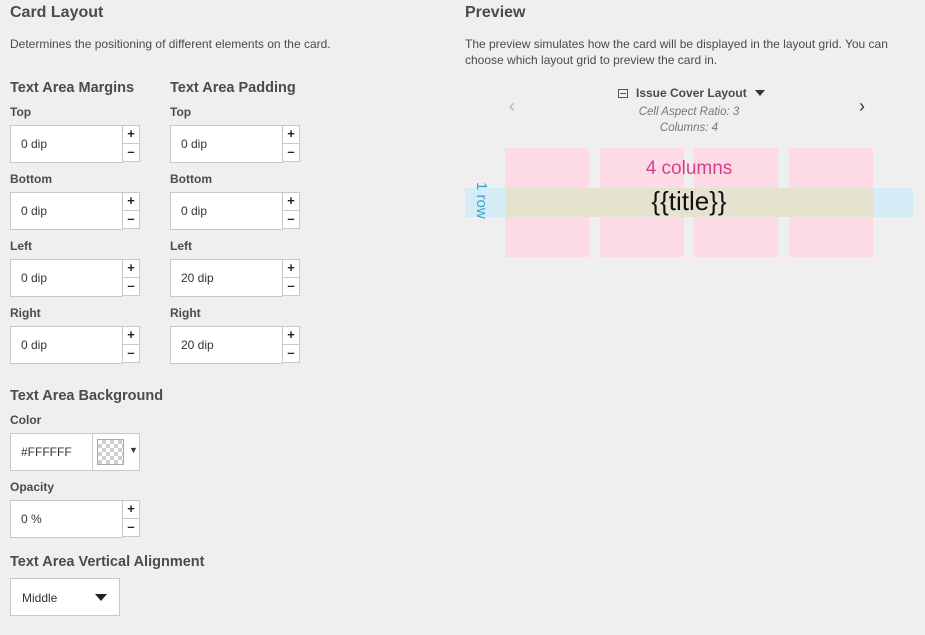 This screenshot has width=925, height=635. What do you see at coordinates (226, 144) in the screenshot?
I see `padding-top-input: 0 dip` at bounding box center [226, 144].